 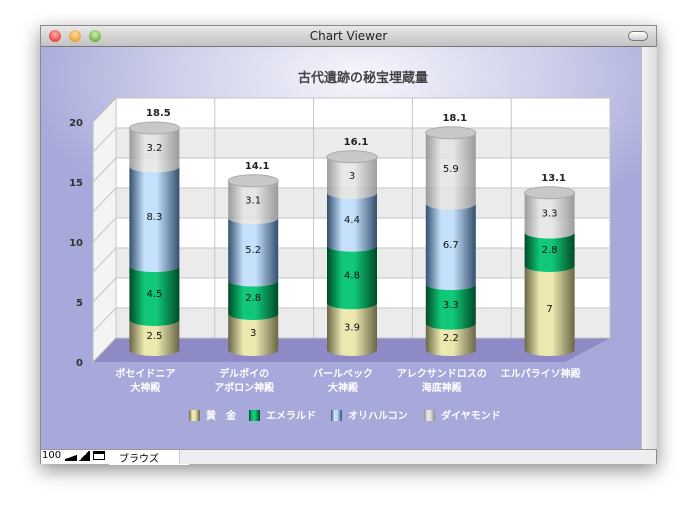 I want to click on data-label: 3.1, so click(x=253, y=200).